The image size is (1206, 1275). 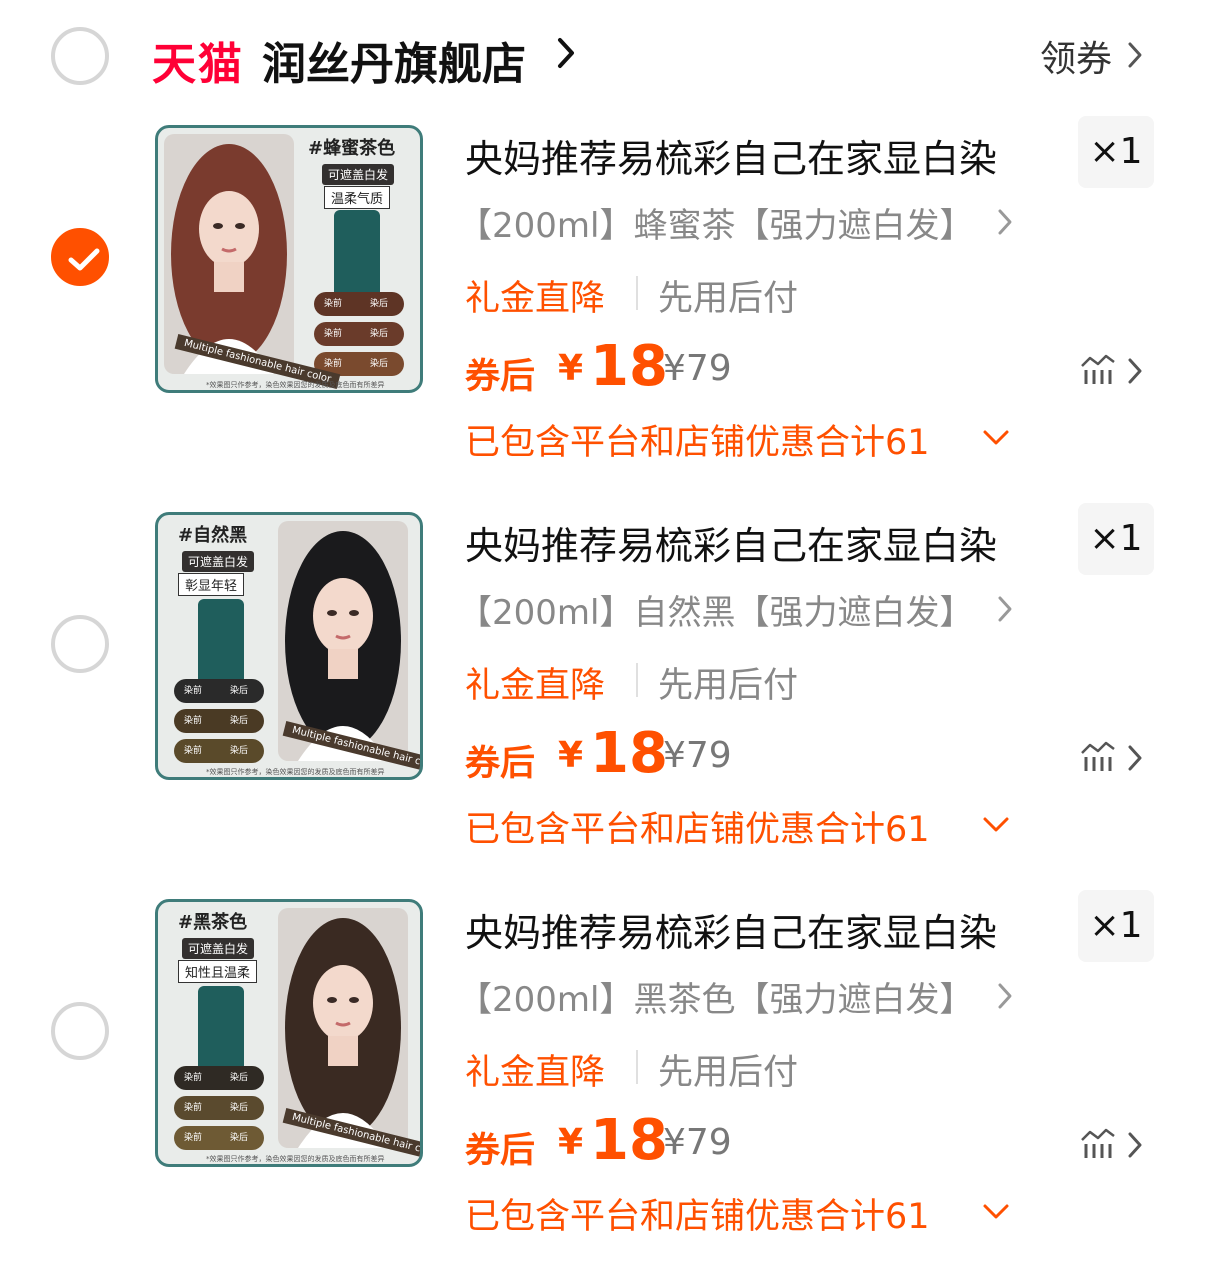 I want to click on final-price: 18, so click(x=629, y=1140).